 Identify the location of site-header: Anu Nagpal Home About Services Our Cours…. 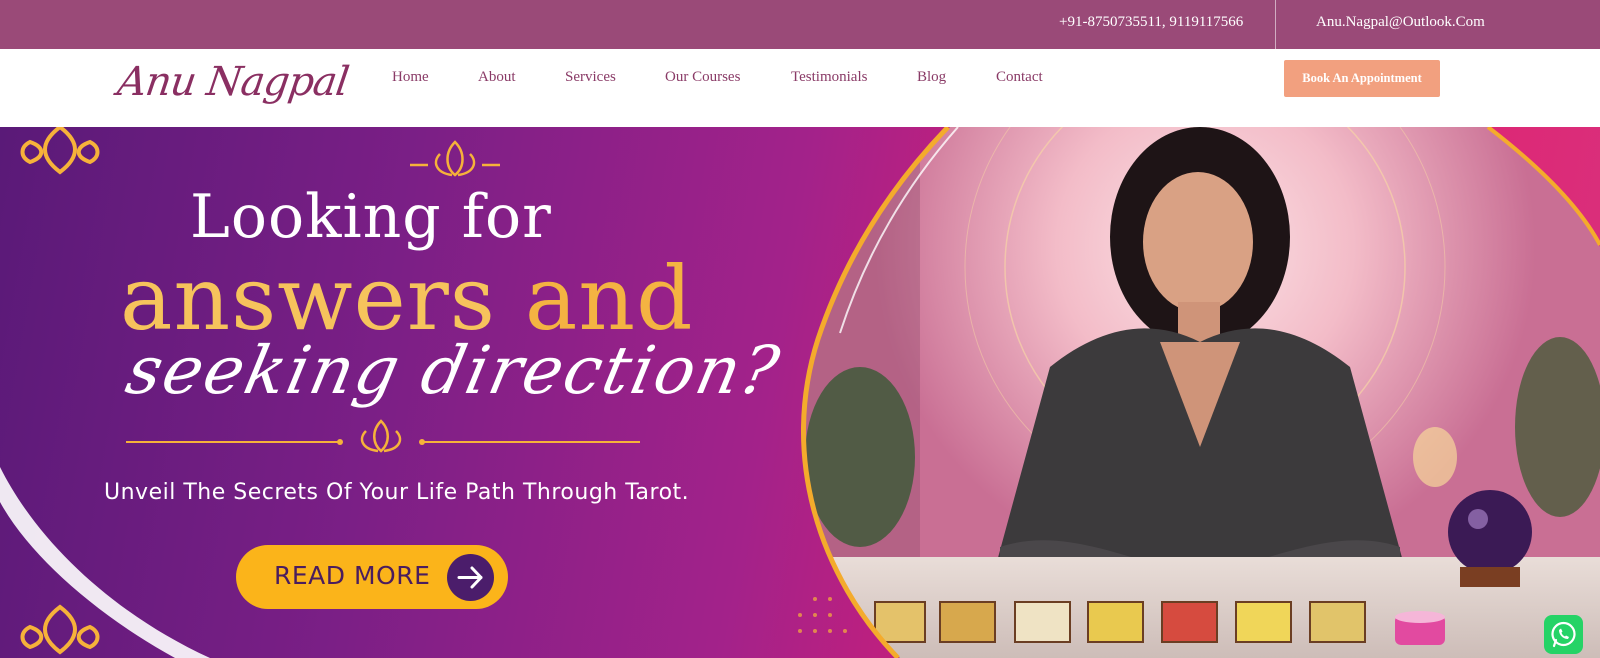
(800, 88).